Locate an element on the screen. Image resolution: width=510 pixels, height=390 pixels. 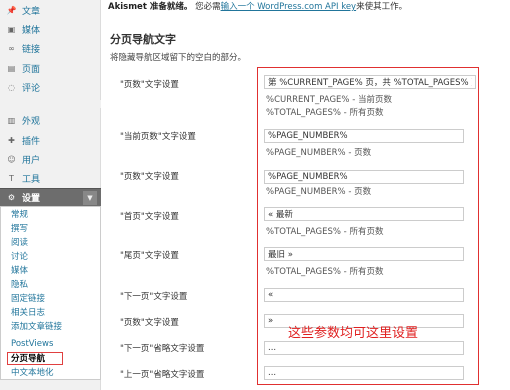
menu-item-appearance: ▥ 外观 is located at coordinates (50, 120).